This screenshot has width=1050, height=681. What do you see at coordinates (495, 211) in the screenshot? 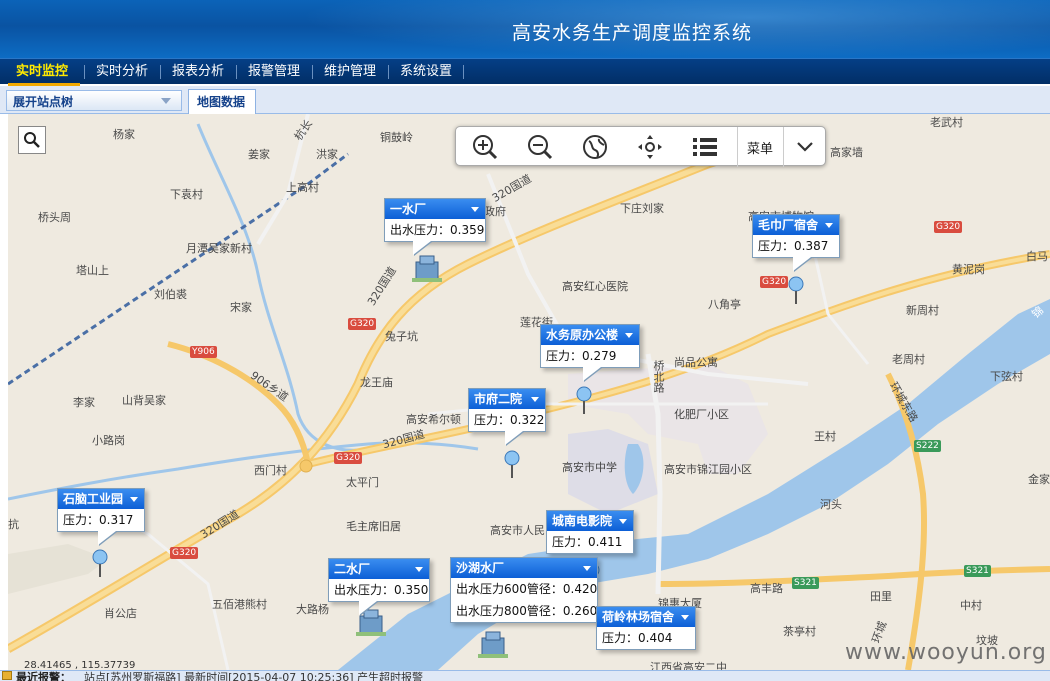
I see `map-label: 政府` at bounding box center [495, 211].